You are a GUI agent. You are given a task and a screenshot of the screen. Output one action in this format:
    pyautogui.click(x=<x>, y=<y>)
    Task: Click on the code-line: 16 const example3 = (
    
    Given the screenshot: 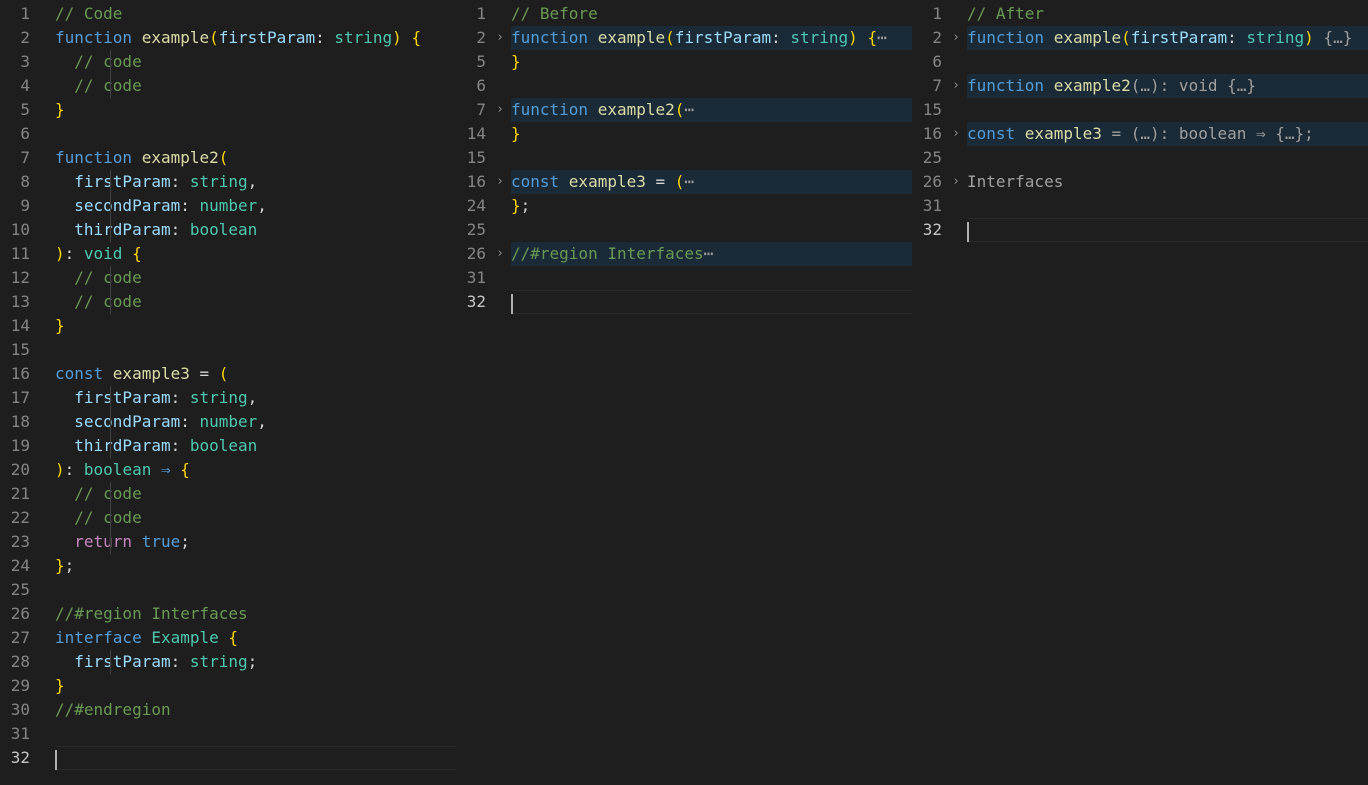 What is the action you would take?
    pyautogui.click(x=228, y=374)
    